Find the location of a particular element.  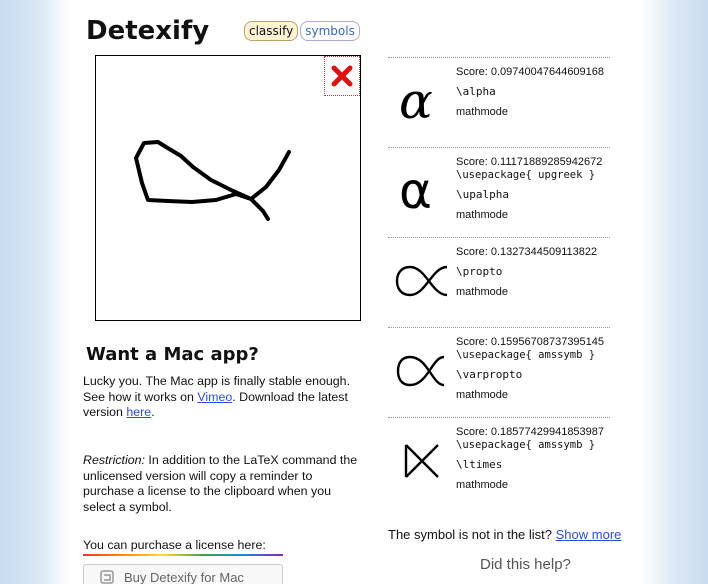

result-command: \varpropto is located at coordinates (489, 374).